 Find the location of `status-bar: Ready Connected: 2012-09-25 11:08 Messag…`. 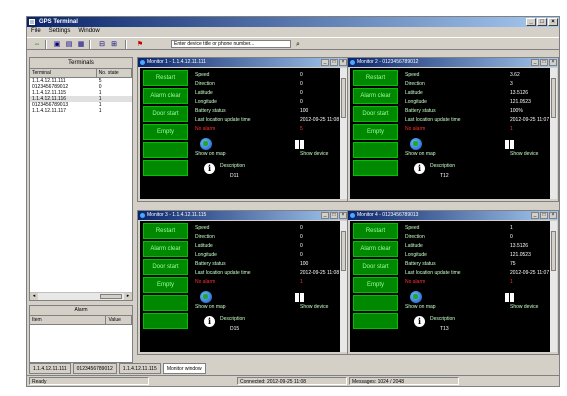

status-bar: Ready Connected: 2012-09-25 11:08 Messag… is located at coordinates (293, 380).